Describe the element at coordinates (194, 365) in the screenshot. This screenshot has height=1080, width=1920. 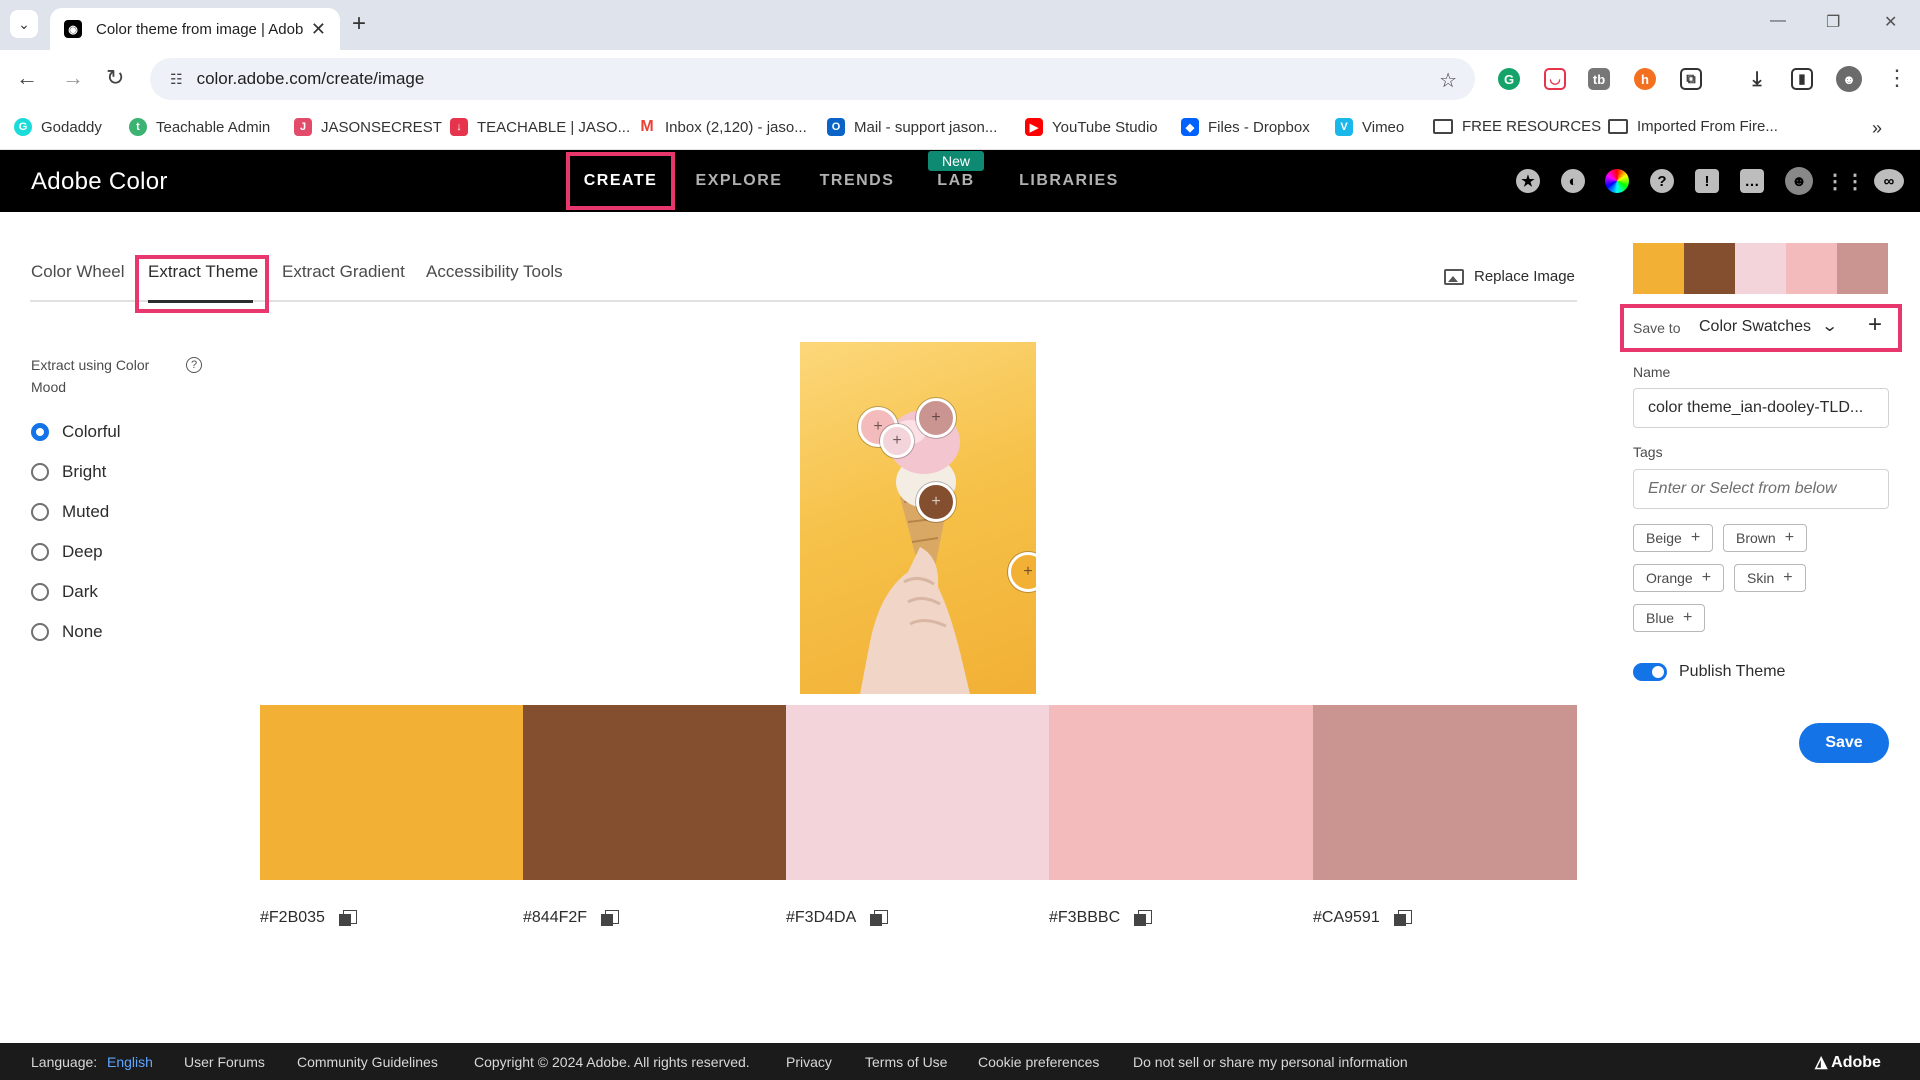
I see `mood-help-icon: ?` at that location.